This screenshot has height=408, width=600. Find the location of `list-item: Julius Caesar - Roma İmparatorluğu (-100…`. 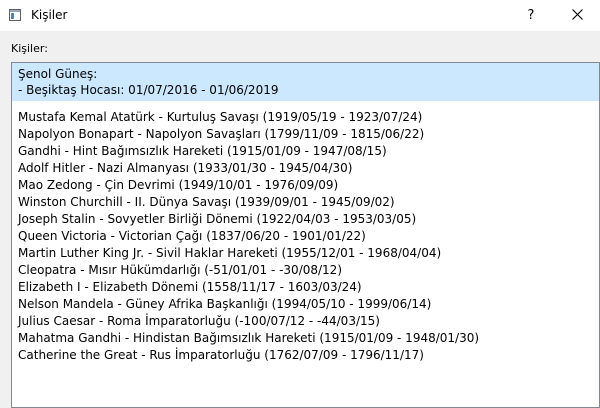

list-item: Julius Caesar - Roma İmparatorluğu (-100… is located at coordinates (305, 321).